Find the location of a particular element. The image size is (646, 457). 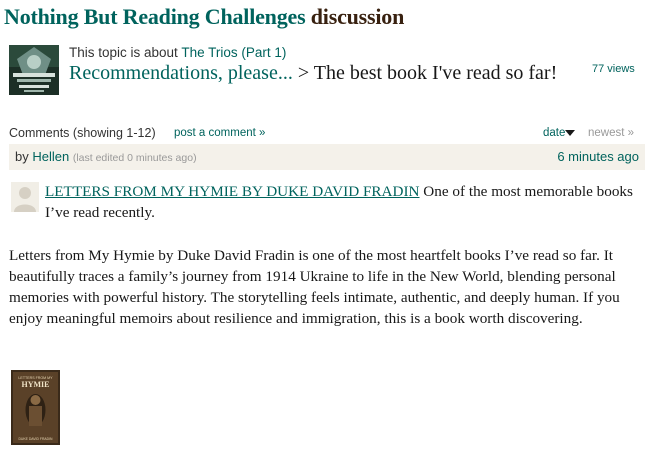

topic-intro: This topic is about The Trios (Part 1) is located at coordinates (177, 52).